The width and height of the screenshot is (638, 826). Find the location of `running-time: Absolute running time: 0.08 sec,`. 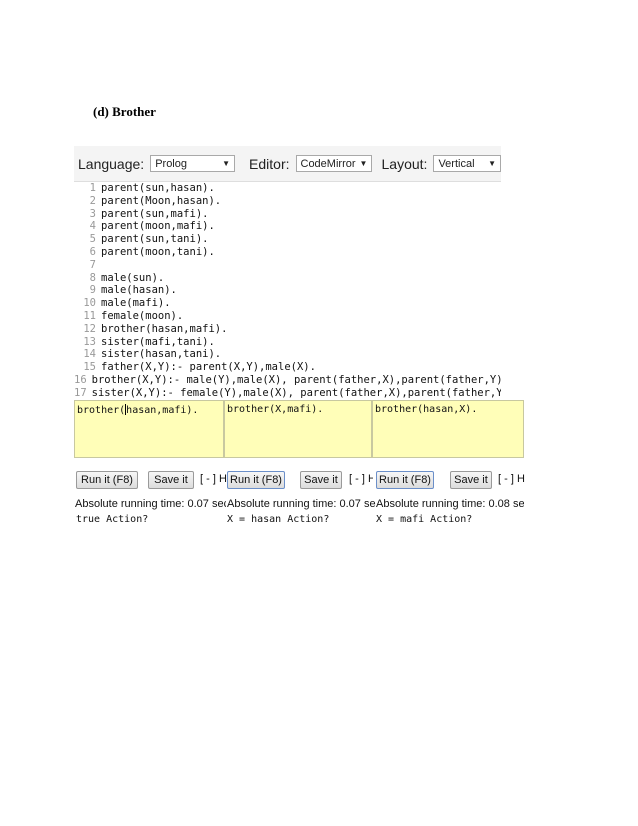

running-time: Absolute running time: 0.08 sec, is located at coordinates (450, 504).